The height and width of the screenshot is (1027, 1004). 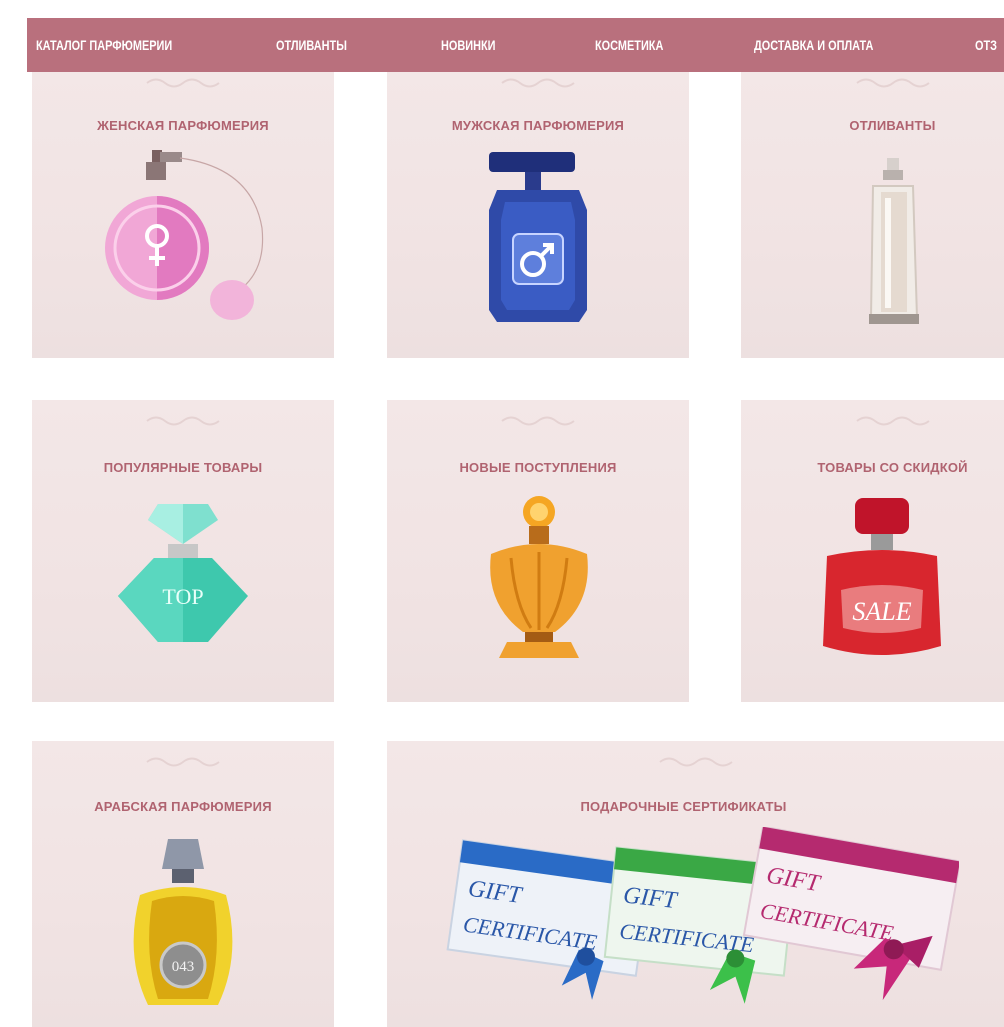 I want to click on nav-item-otlivanty: ОТЛИВАНТЫ, so click(x=311, y=45).